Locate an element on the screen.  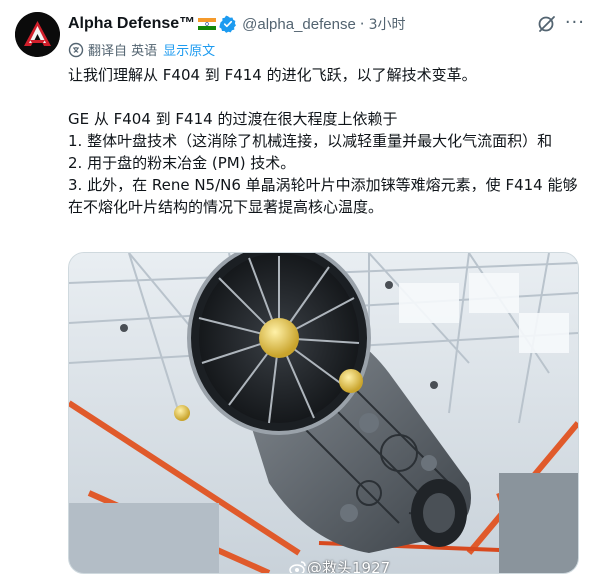
avatar is located at coordinates (37, 34).